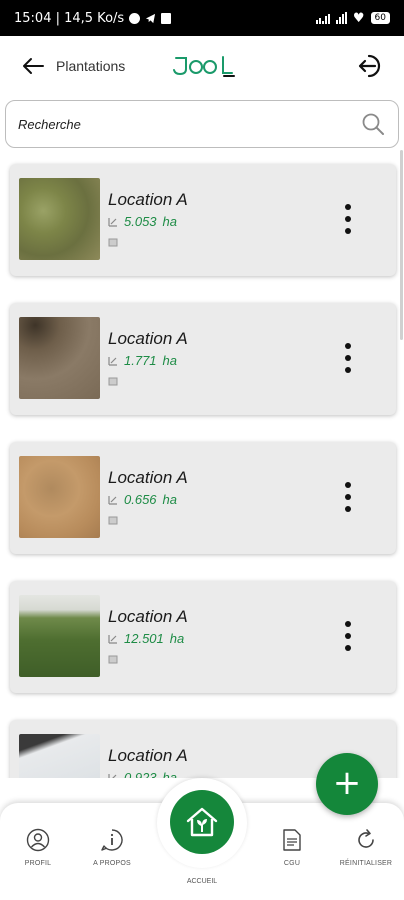  I want to click on plantation-area-value: 0.923, so click(140, 774).